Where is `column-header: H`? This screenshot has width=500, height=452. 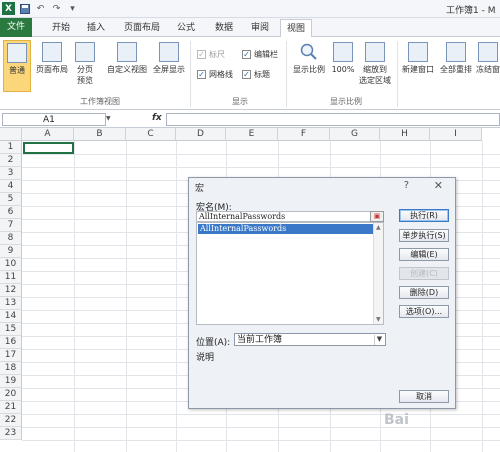
column-header: H is located at coordinates (405, 134).